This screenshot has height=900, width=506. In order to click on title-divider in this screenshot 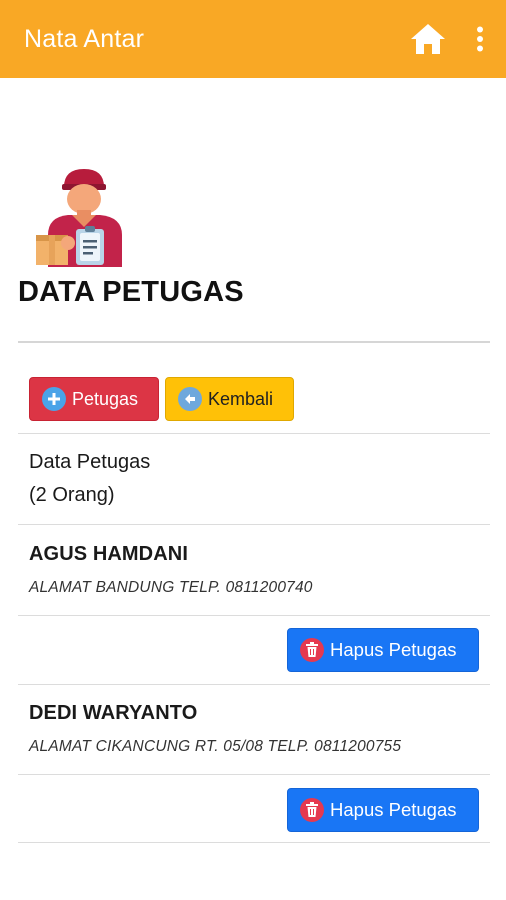, I will do `click(254, 342)`.